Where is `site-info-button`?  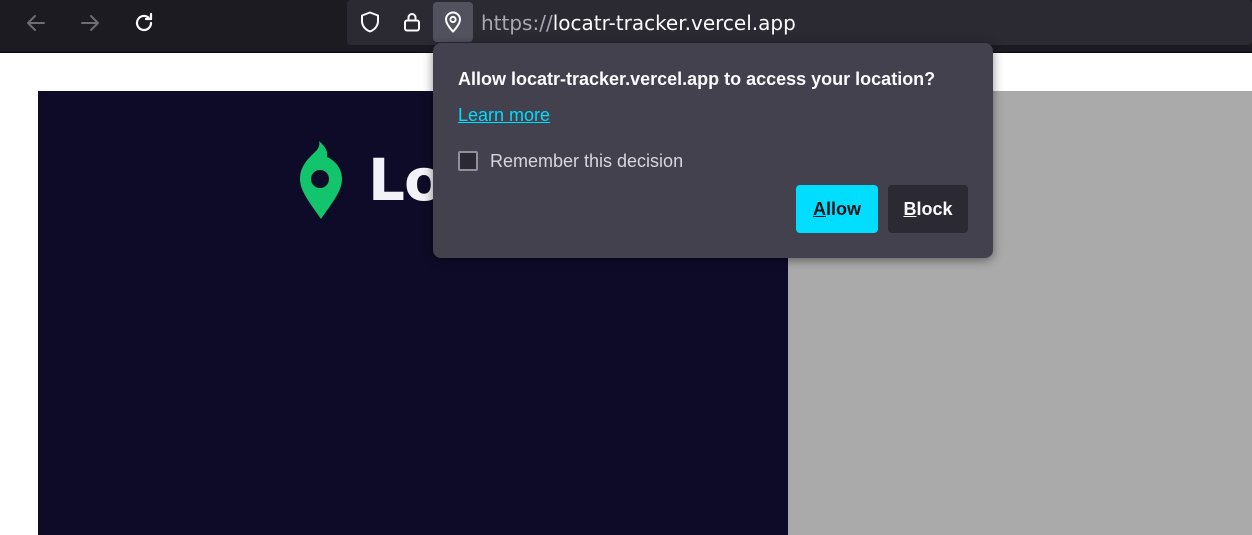
site-info-button is located at coordinates (412, 22).